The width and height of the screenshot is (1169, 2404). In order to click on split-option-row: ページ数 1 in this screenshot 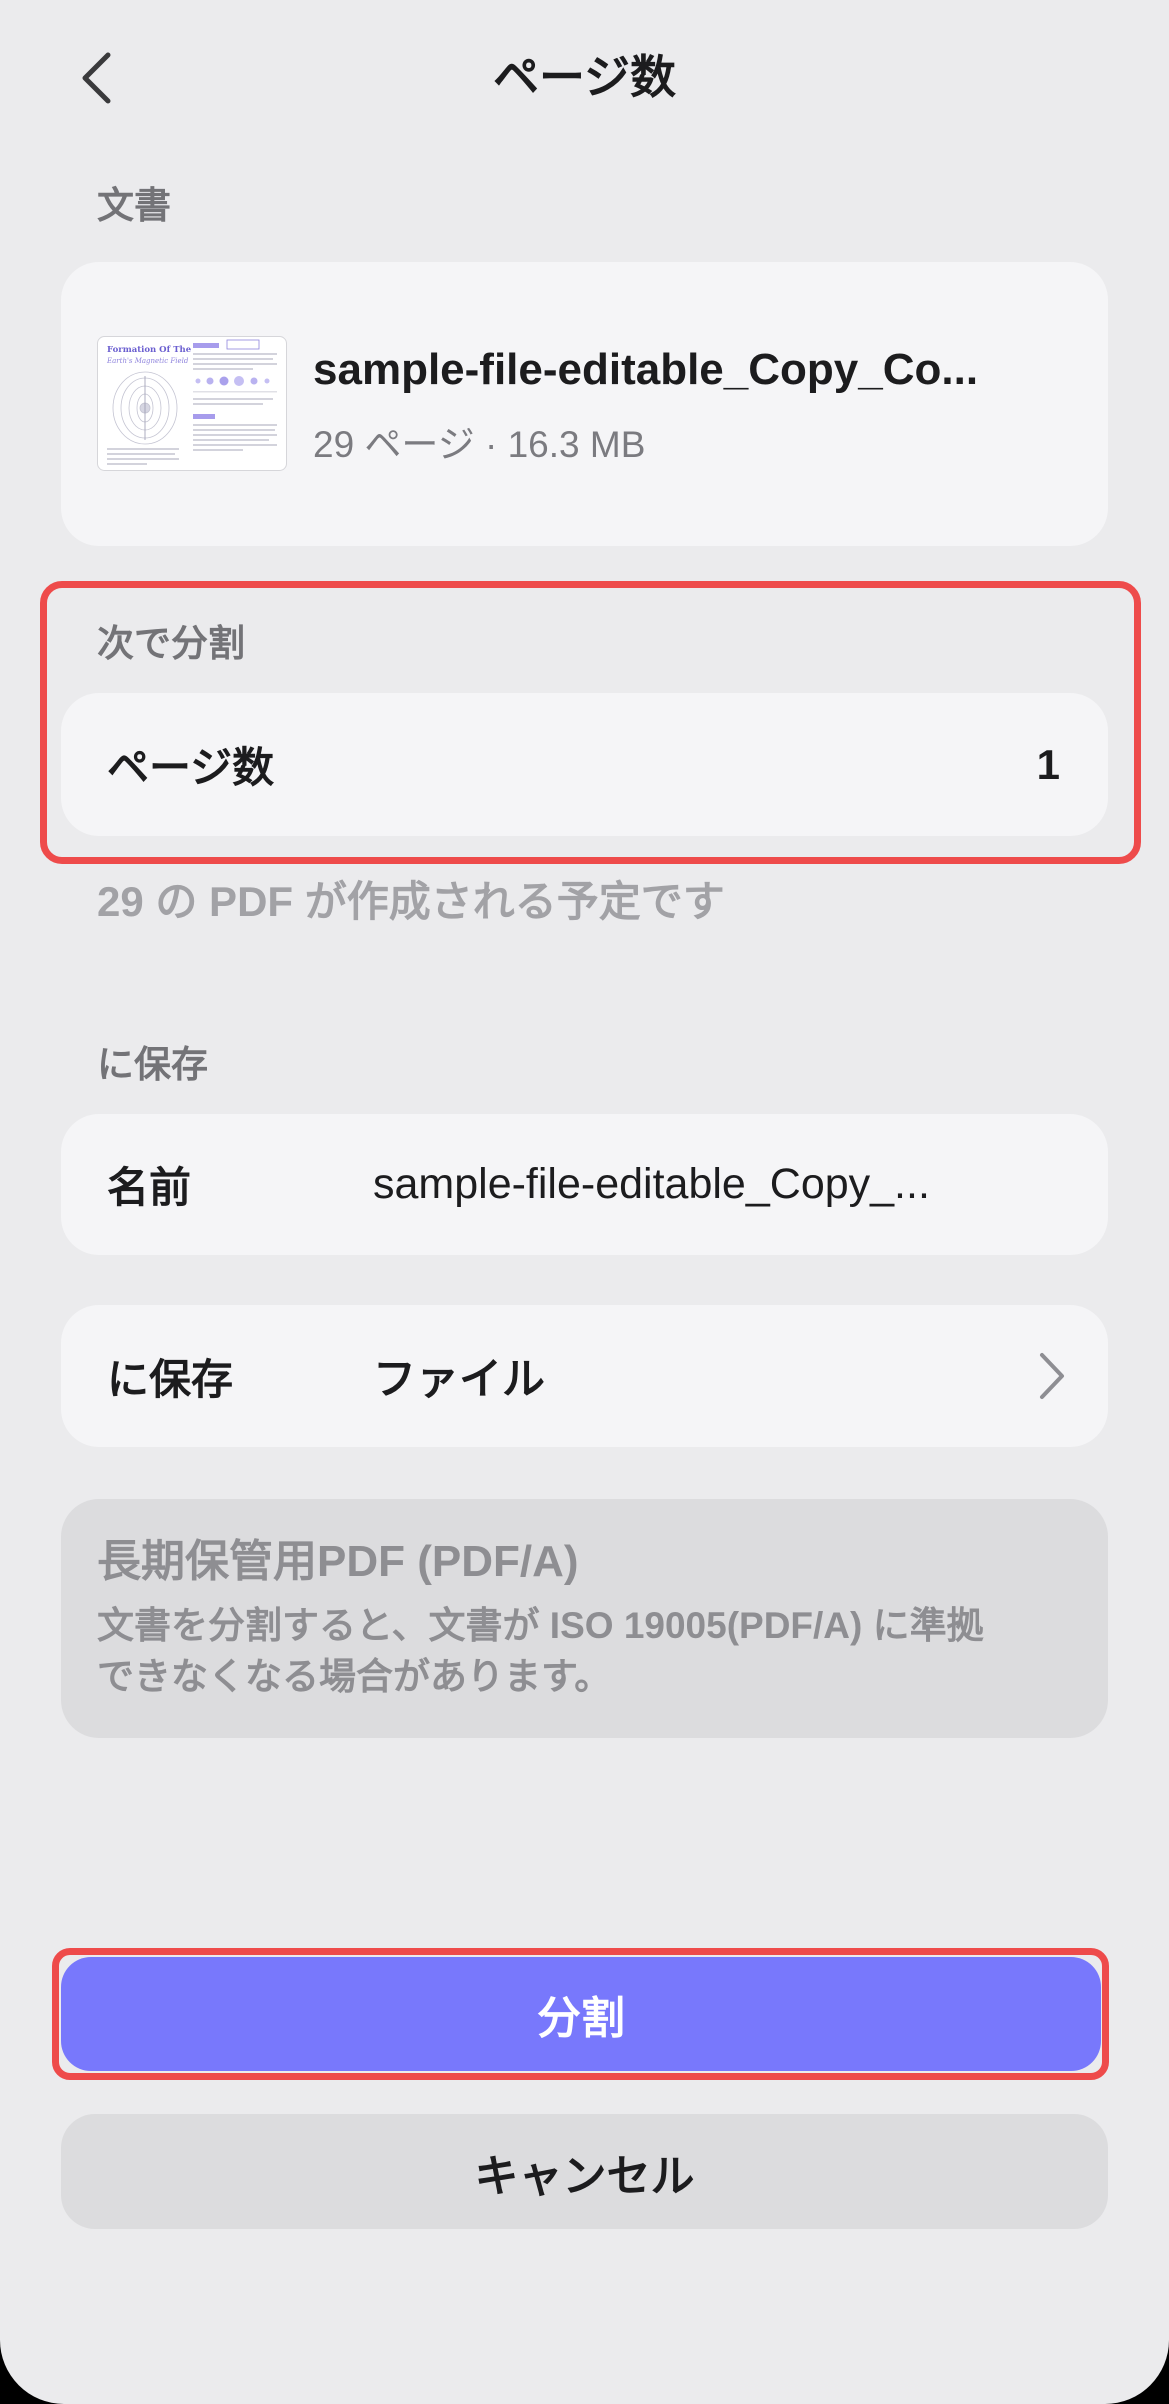, I will do `click(584, 764)`.